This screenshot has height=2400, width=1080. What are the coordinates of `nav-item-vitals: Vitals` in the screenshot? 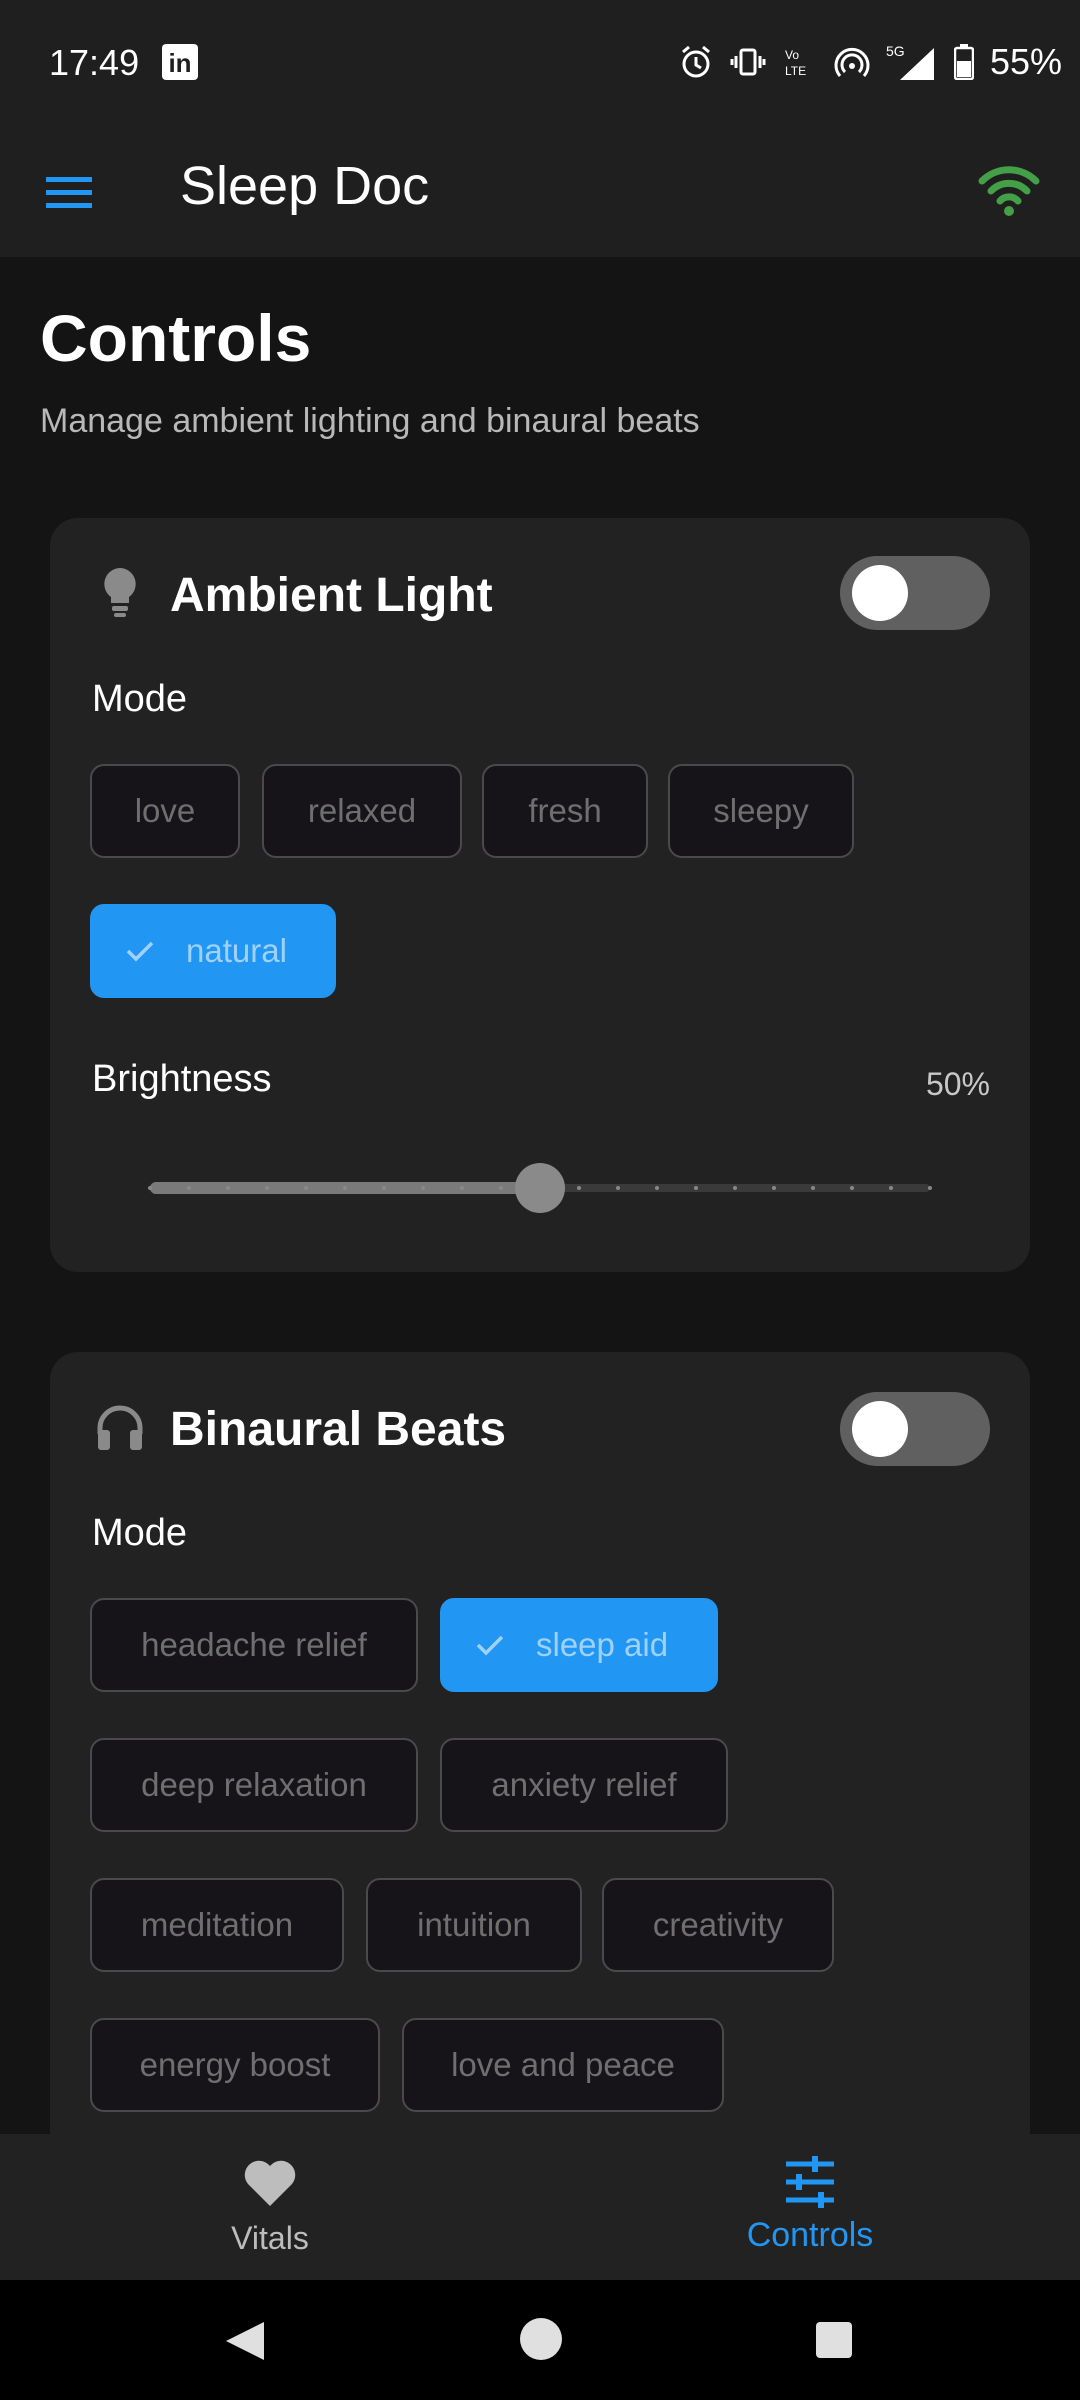 It's located at (270, 2207).